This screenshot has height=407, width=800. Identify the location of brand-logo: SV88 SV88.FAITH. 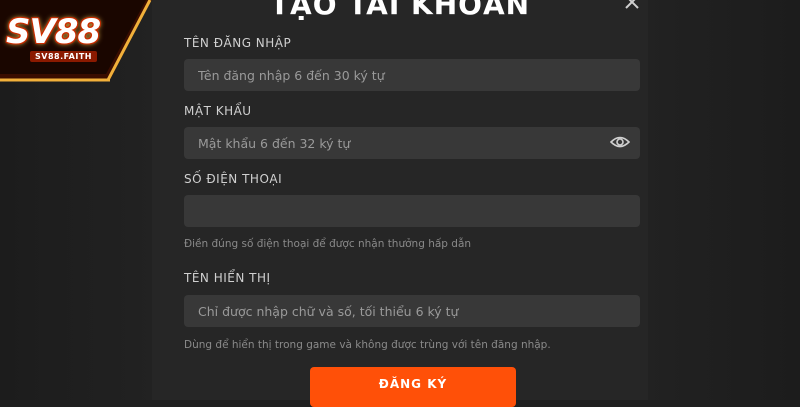
(80, 45).